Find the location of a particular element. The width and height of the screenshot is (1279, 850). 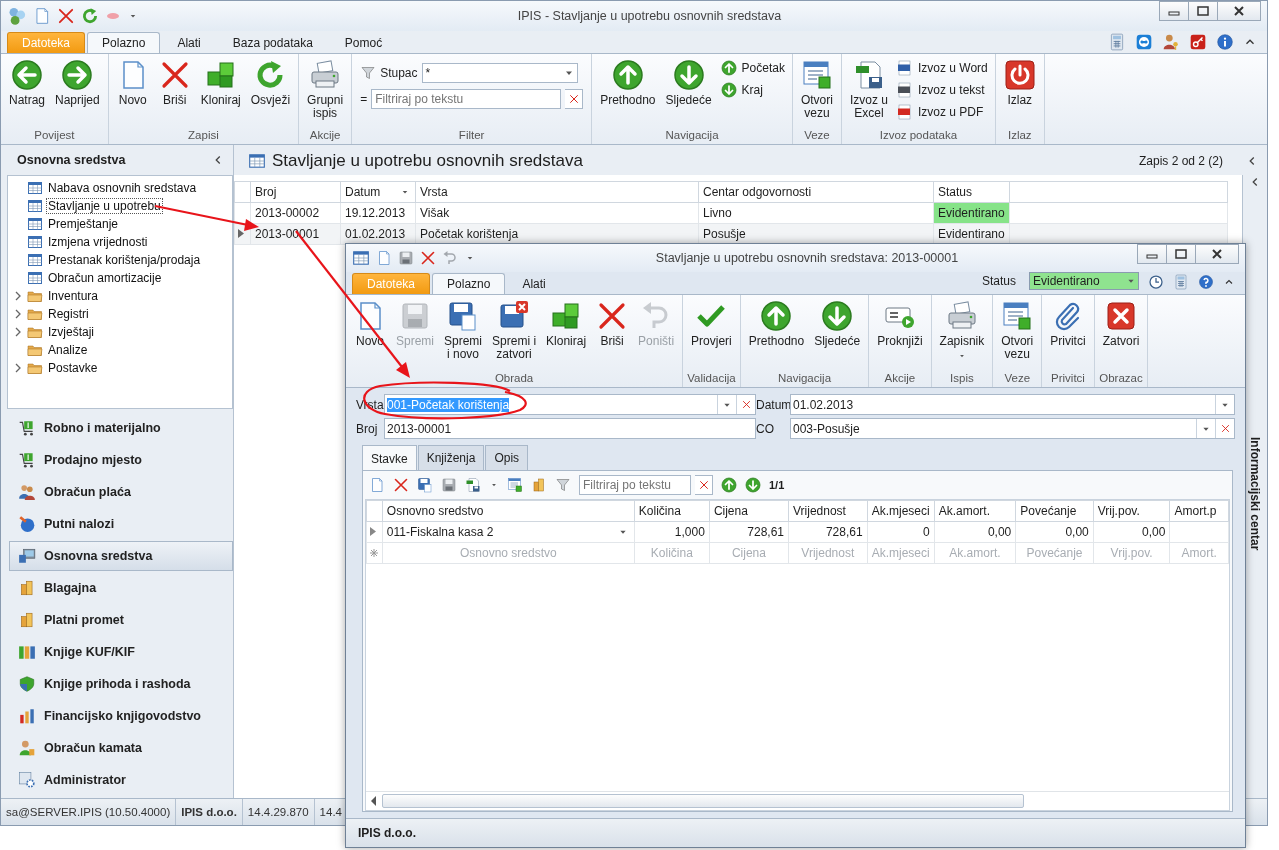

key-icon is located at coordinates (1198, 42).